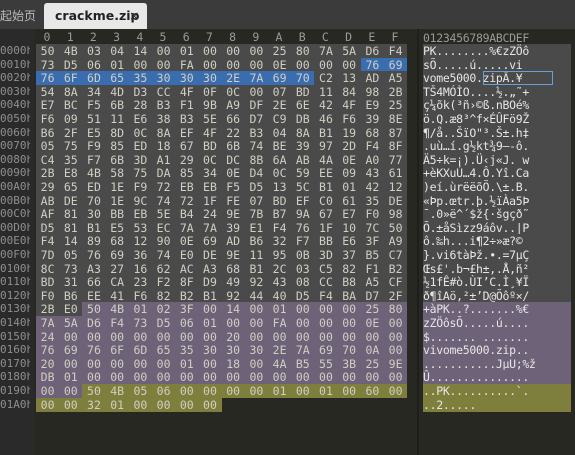  I want to click on hex-byte: 25, so click(372, 363).